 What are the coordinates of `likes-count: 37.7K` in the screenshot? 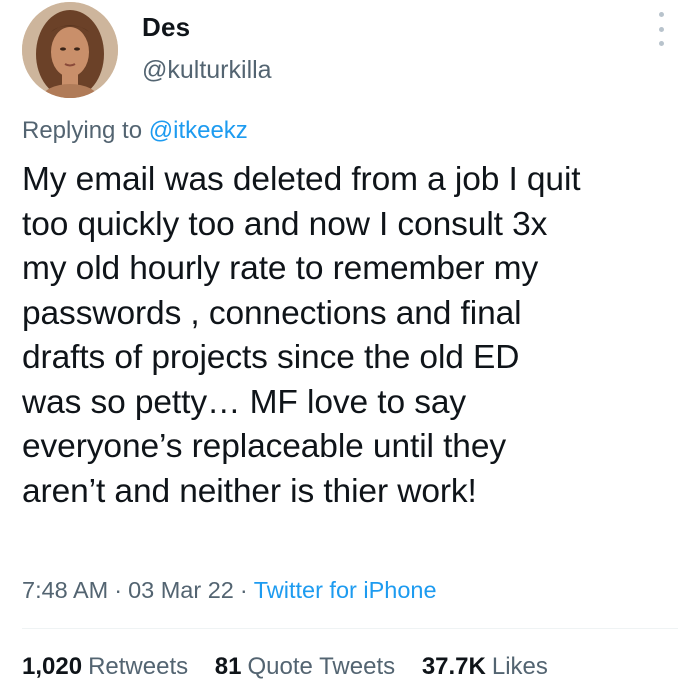 It's located at (453, 666).